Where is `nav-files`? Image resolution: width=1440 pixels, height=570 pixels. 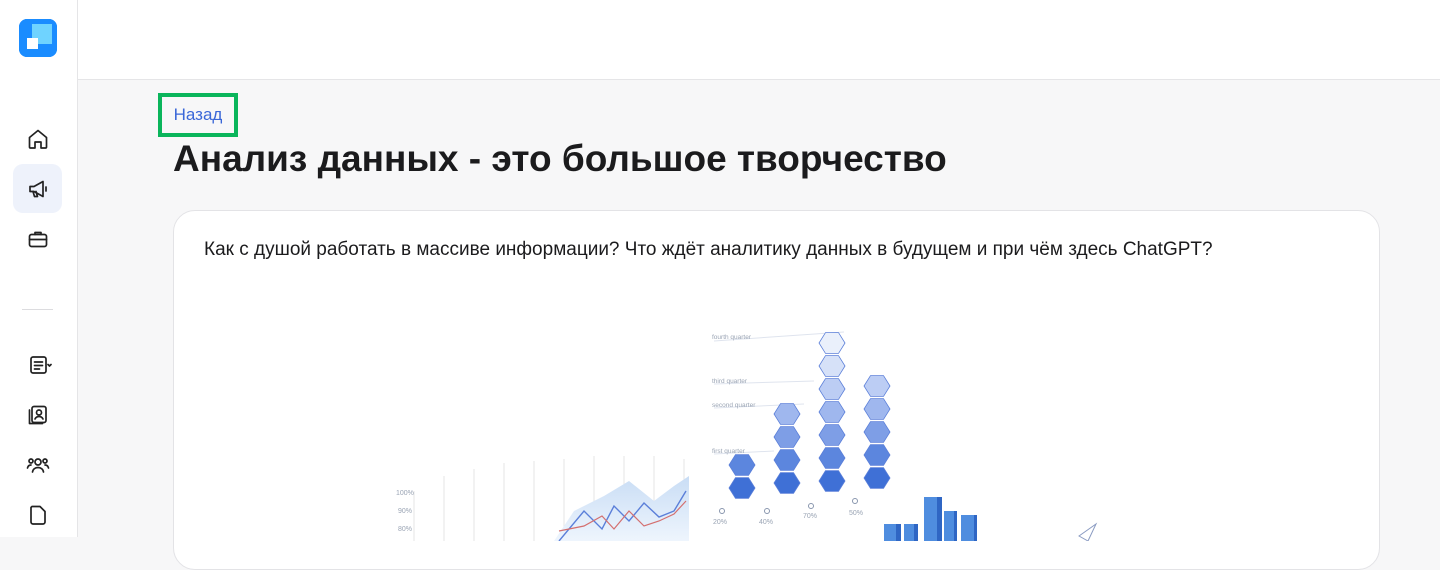
nav-files is located at coordinates (37, 514).